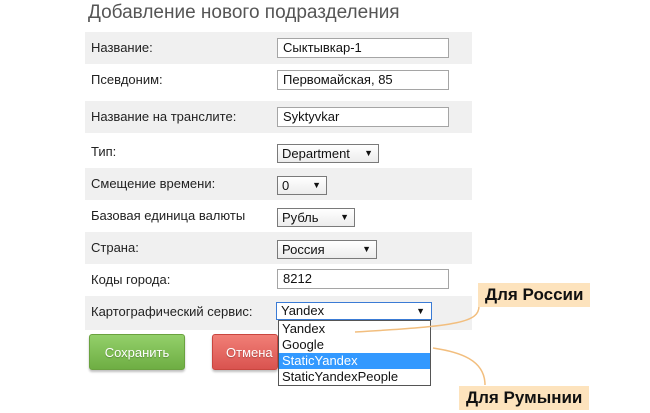 The image size is (650, 413). Describe the element at coordinates (245, 352) in the screenshot. I see `cancel-button: Отмена` at that location.